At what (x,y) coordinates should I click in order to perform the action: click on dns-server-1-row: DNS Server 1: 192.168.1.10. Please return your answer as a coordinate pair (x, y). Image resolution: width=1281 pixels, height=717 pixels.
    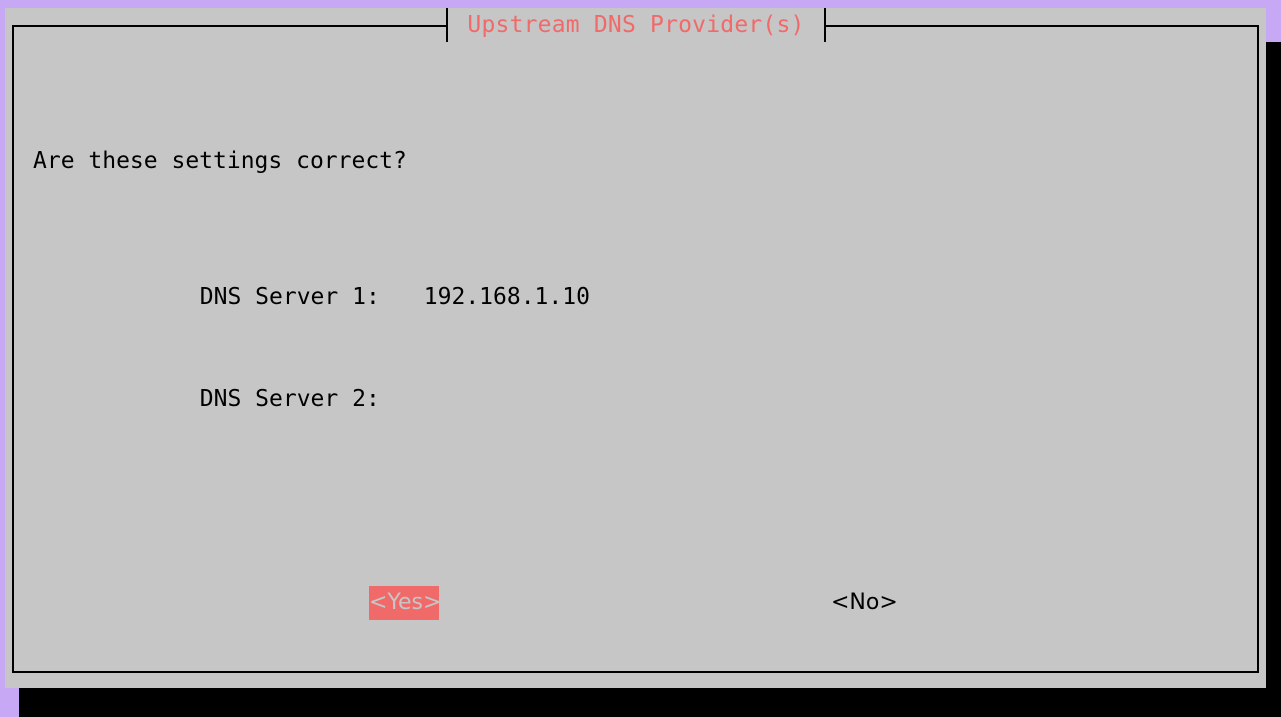
    Looking at the image, I should click on (311, 278).